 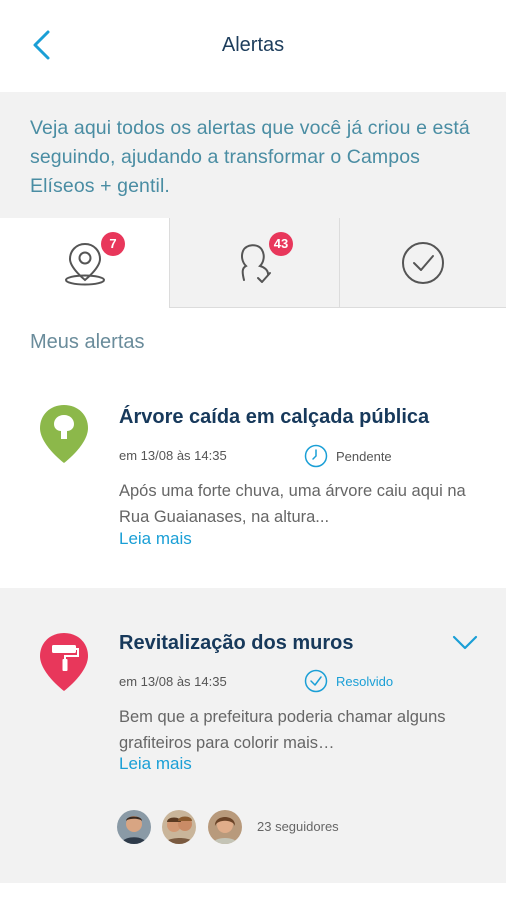 I want to click on tab-following: 43, so click(x=255, y=263).